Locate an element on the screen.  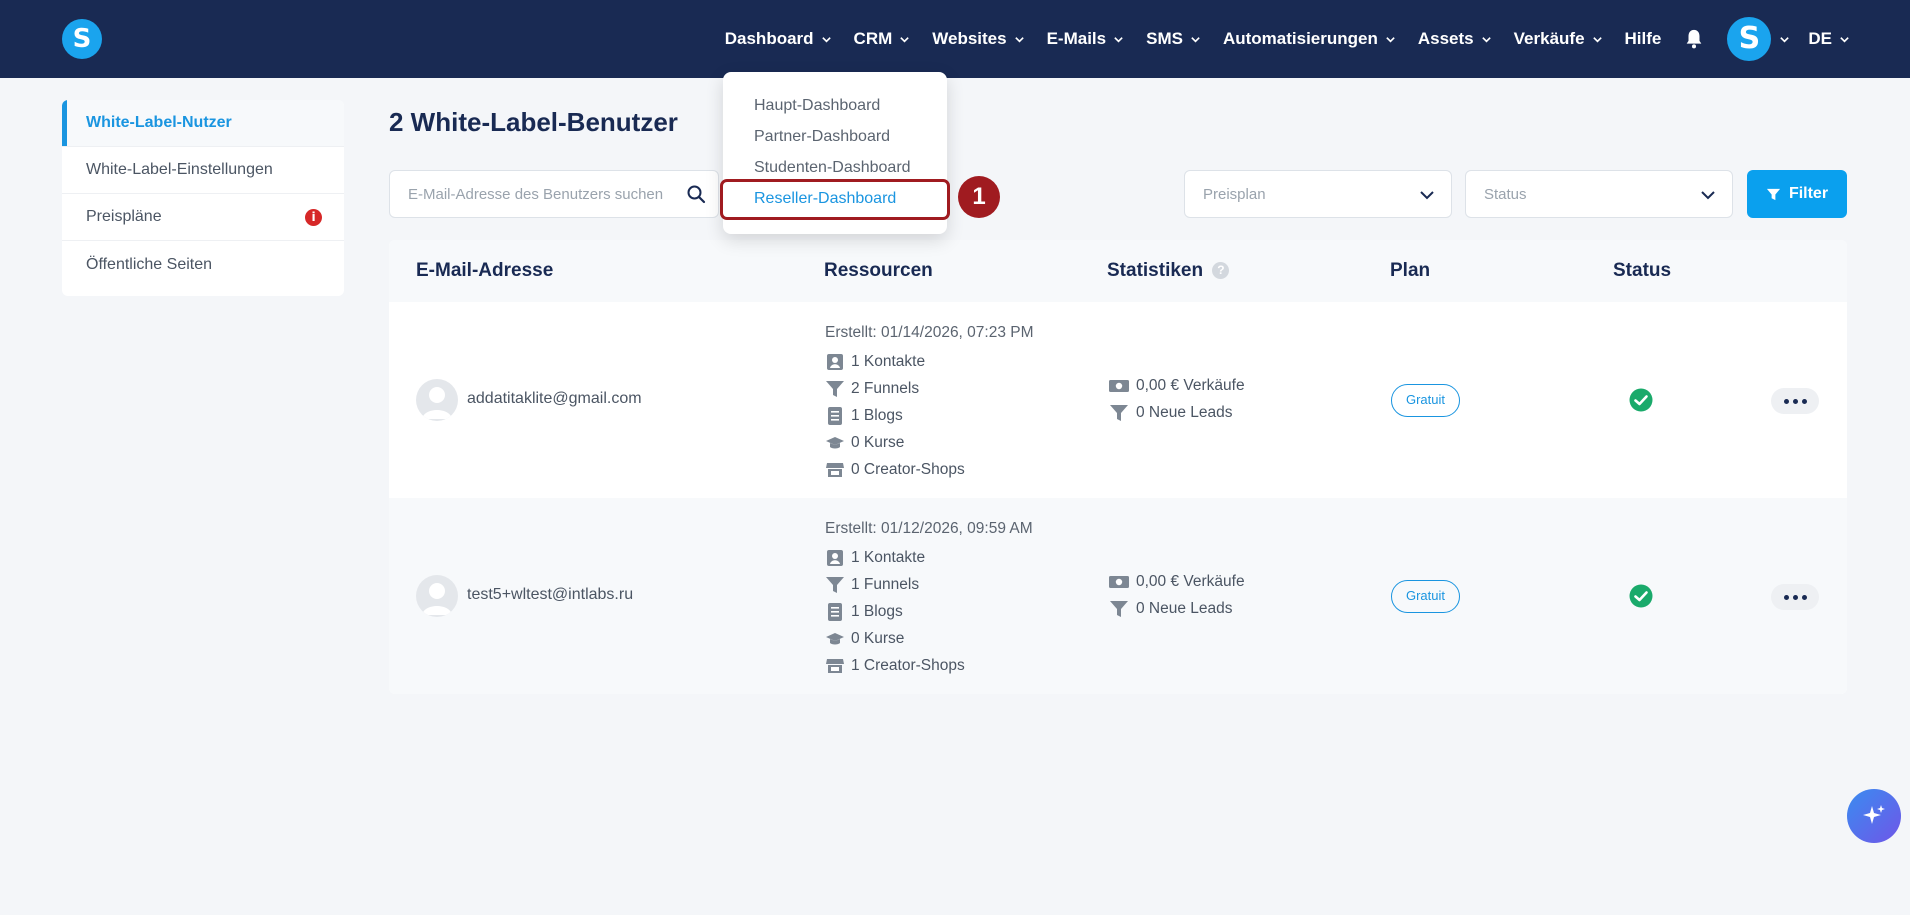
nav-label: Assets is located at coordinates (1445, 38).